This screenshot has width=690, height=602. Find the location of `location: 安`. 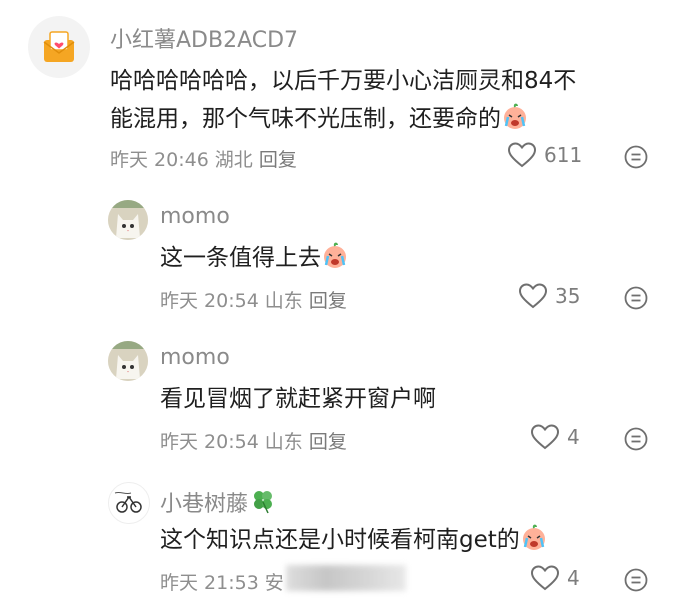

location: 安 is located at coordinates (274, 583).